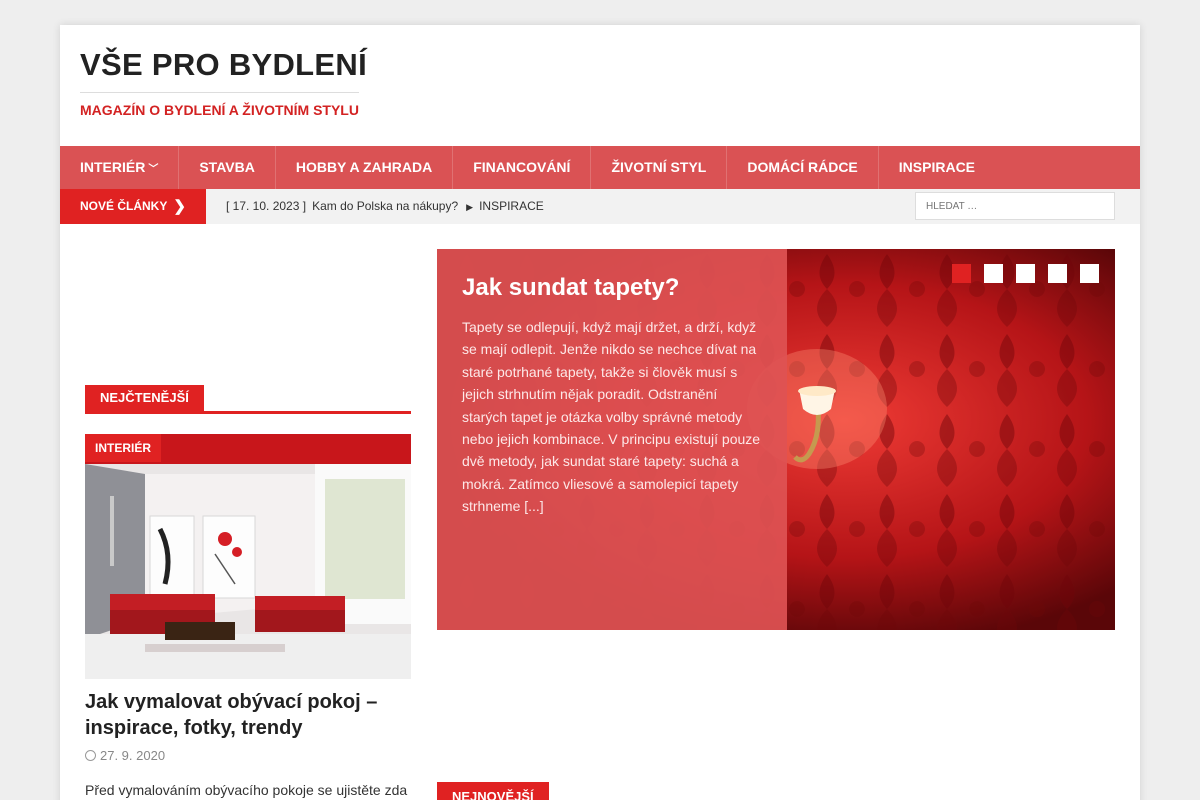 Image resolution: width=1200 pixels, height=800 pixels. I want to click on nav-item-label: HOBBY A ZAHRADA, so click(364, 167).